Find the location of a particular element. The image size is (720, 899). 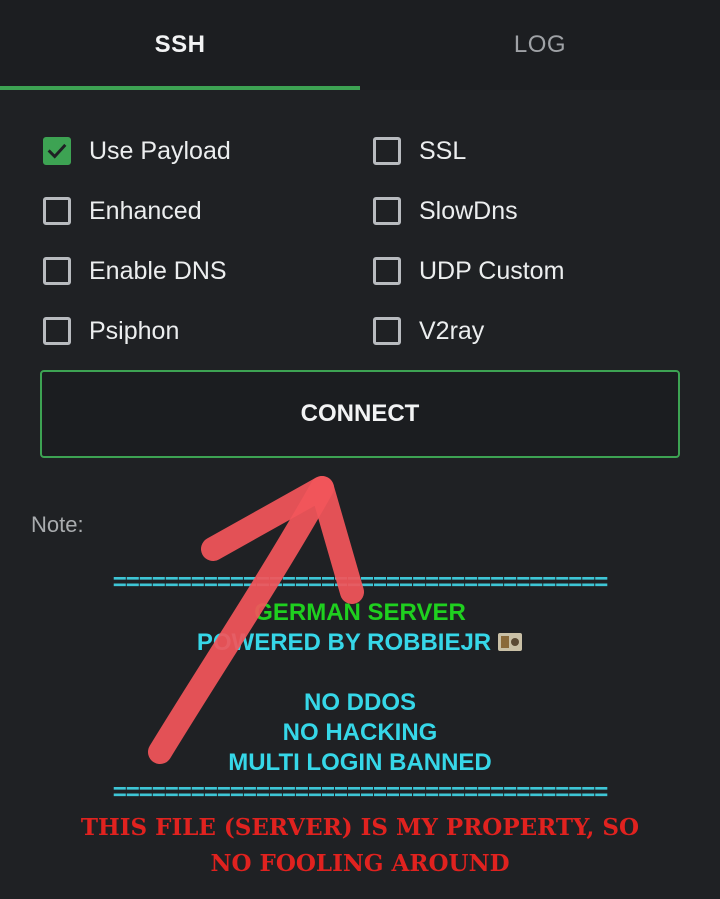

tab-bar: SSH LOG is located at coordinates (360, 45).